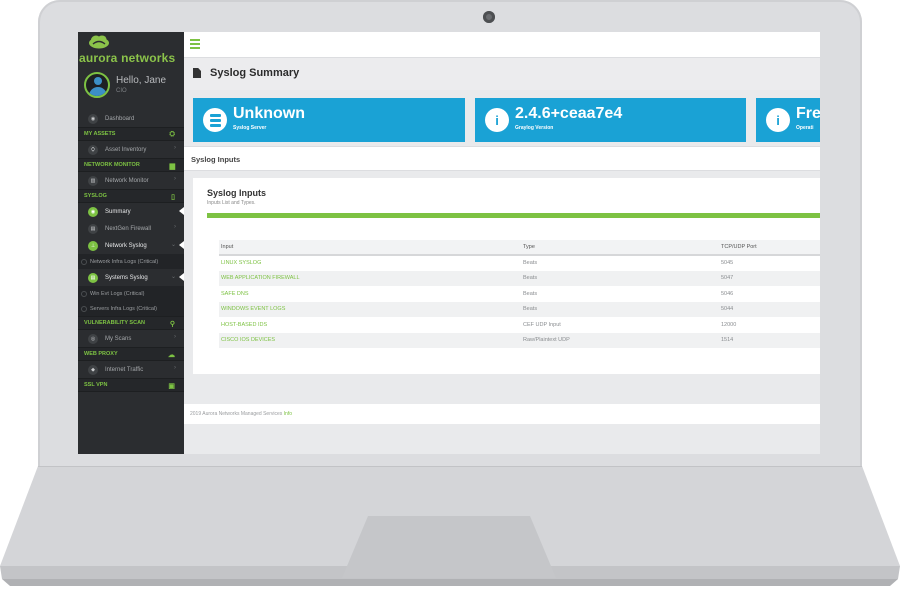  Describe the element at coordinates (610, 120) in the screenshot. I see `stat-tile-graylog-version: i 2.4.6+ceaa7e4 Graylog Version` at that location.